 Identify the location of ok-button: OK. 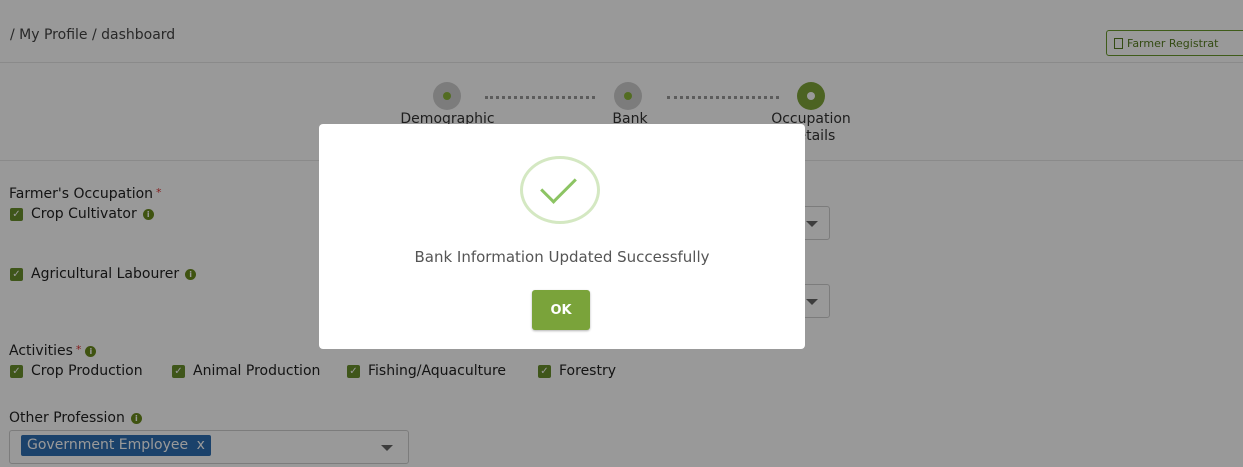
(561, 310).